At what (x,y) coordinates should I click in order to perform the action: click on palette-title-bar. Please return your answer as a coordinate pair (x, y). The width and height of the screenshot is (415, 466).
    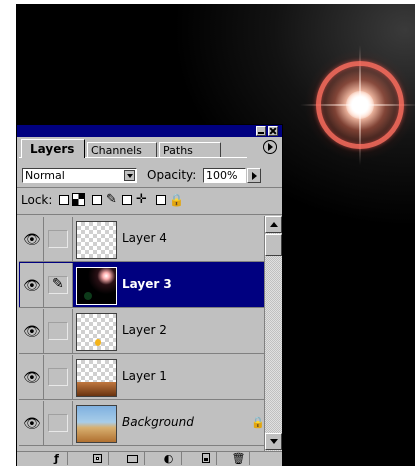
    Looking at the image, I should click on (149, 131).